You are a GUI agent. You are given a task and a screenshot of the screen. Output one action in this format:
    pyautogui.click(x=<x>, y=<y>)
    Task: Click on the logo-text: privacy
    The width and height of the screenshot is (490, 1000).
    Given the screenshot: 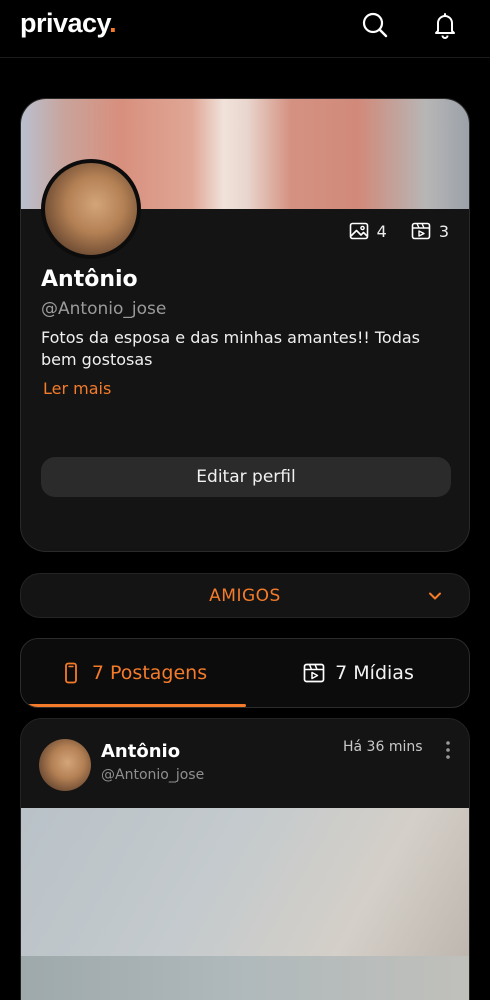 What is the action you would take?
    pyautogui.click(x=65, y=23)
    